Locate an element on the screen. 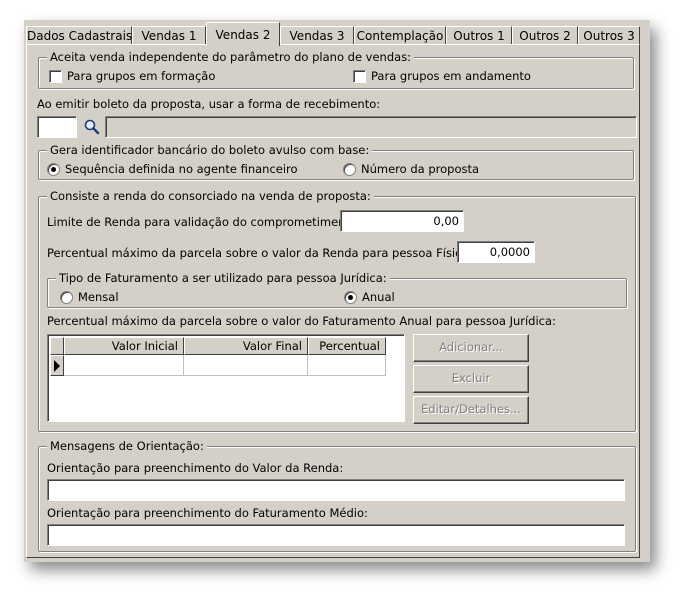  andamento-checkbox is located at coordinates (359, 76).